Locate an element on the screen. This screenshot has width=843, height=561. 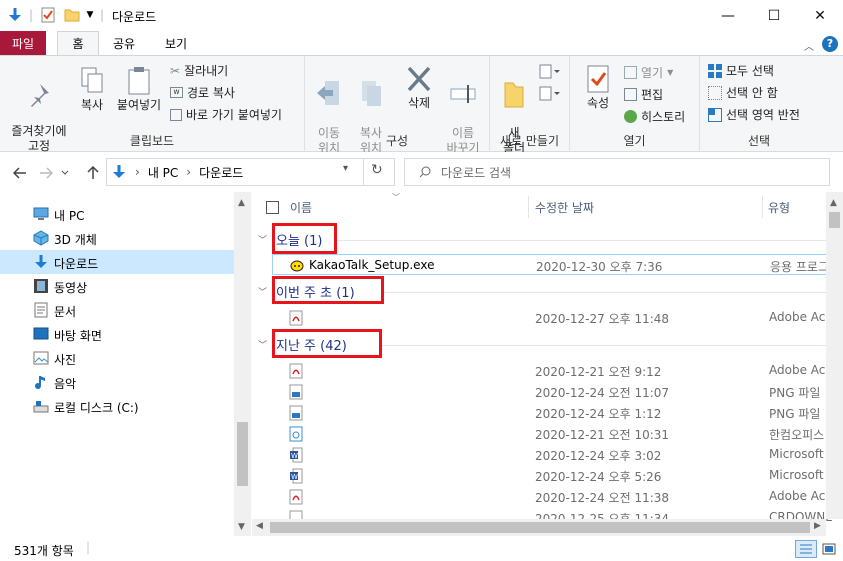
large-icons-view-button is located at coordinates (829, 549).